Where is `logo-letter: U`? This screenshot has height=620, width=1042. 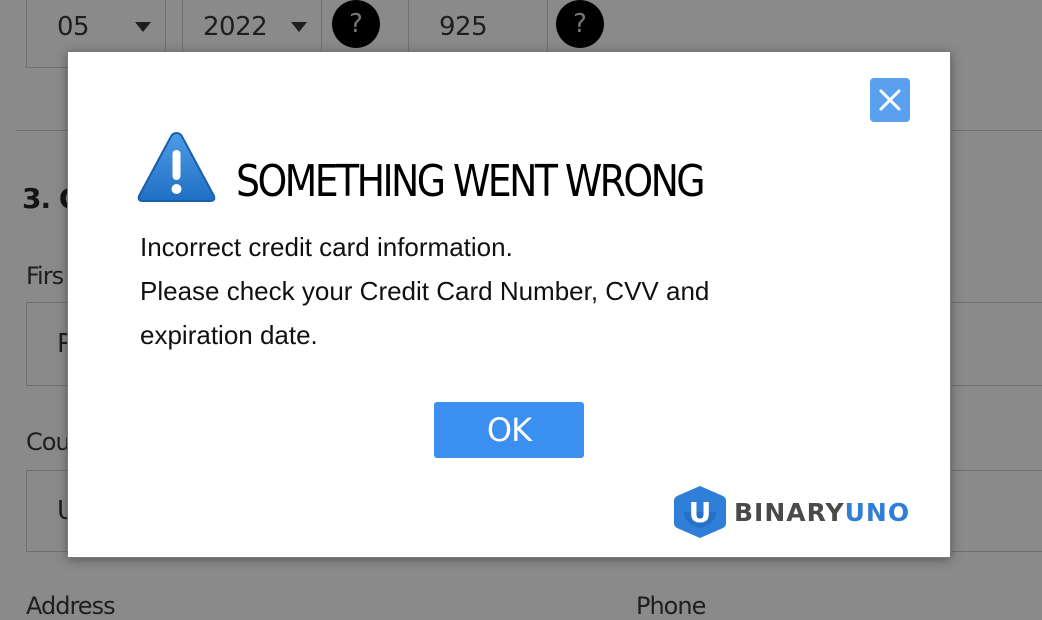
logo-letter: U is located at coordinates (700, 512).